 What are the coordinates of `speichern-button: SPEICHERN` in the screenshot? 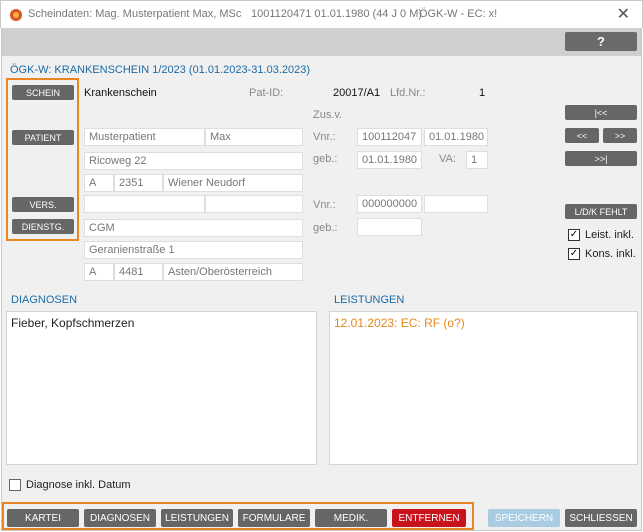 It's located at (524, 518).